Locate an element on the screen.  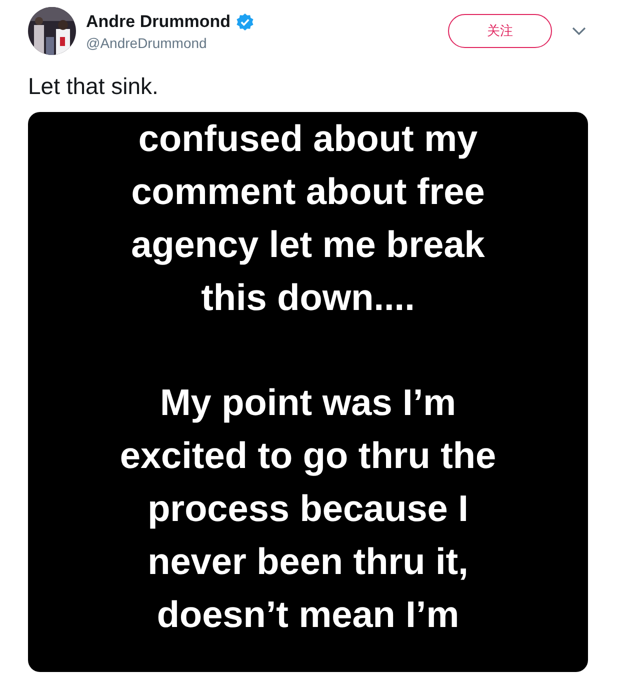
story-text-line: doesn’t mean I’m is located at coordinates (308, 615).